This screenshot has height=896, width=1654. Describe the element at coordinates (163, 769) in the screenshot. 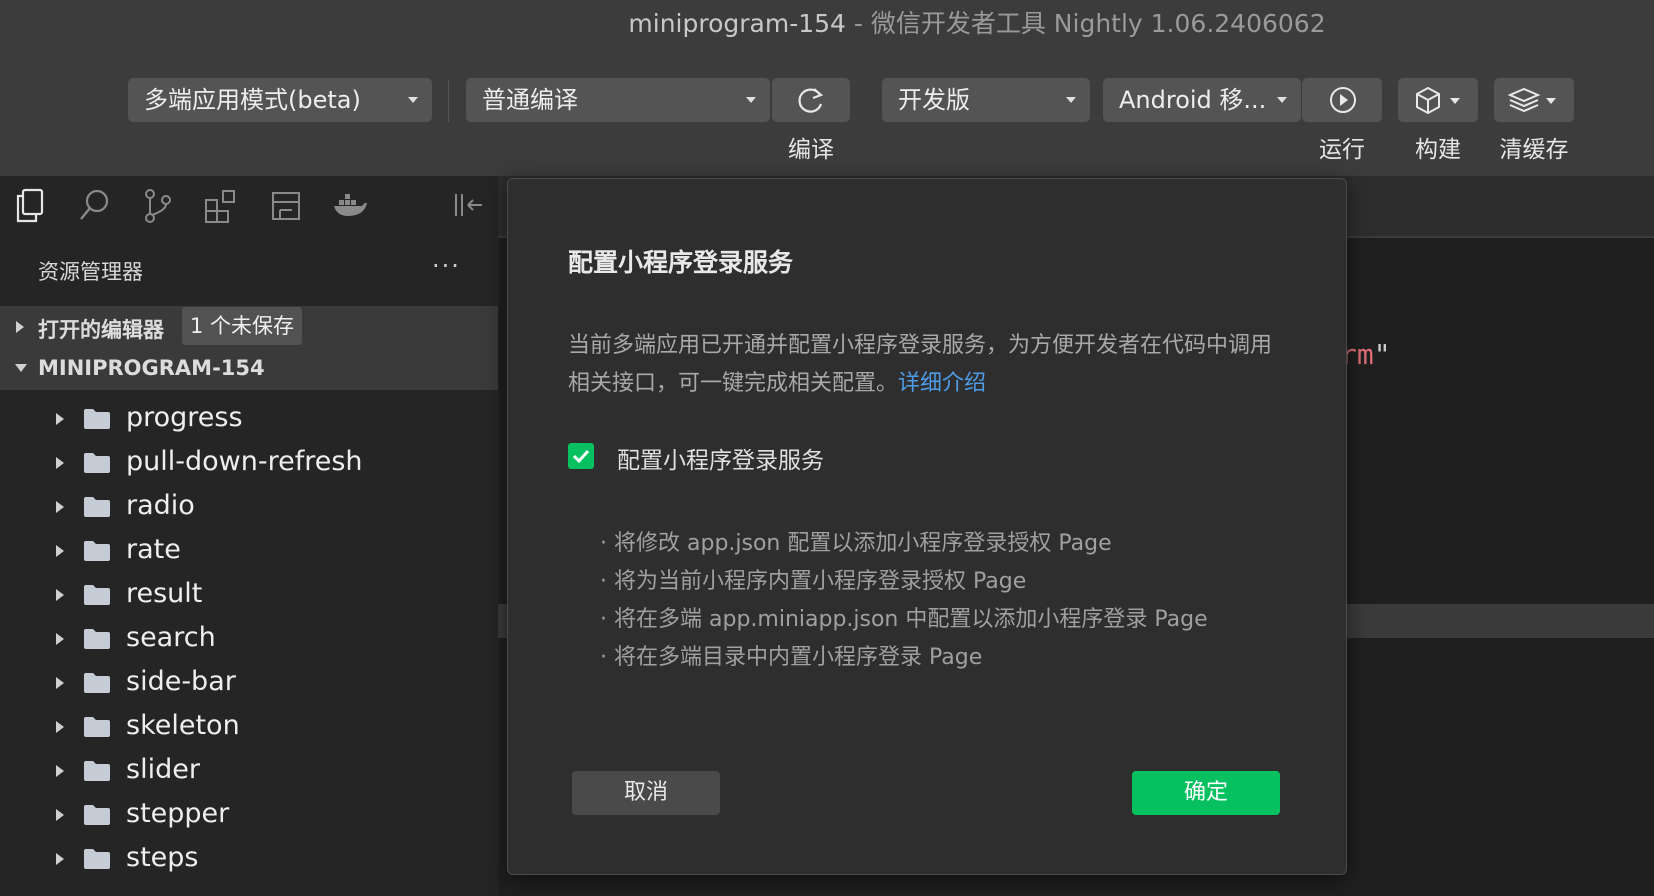

I see `folder-name: slider` at that location.